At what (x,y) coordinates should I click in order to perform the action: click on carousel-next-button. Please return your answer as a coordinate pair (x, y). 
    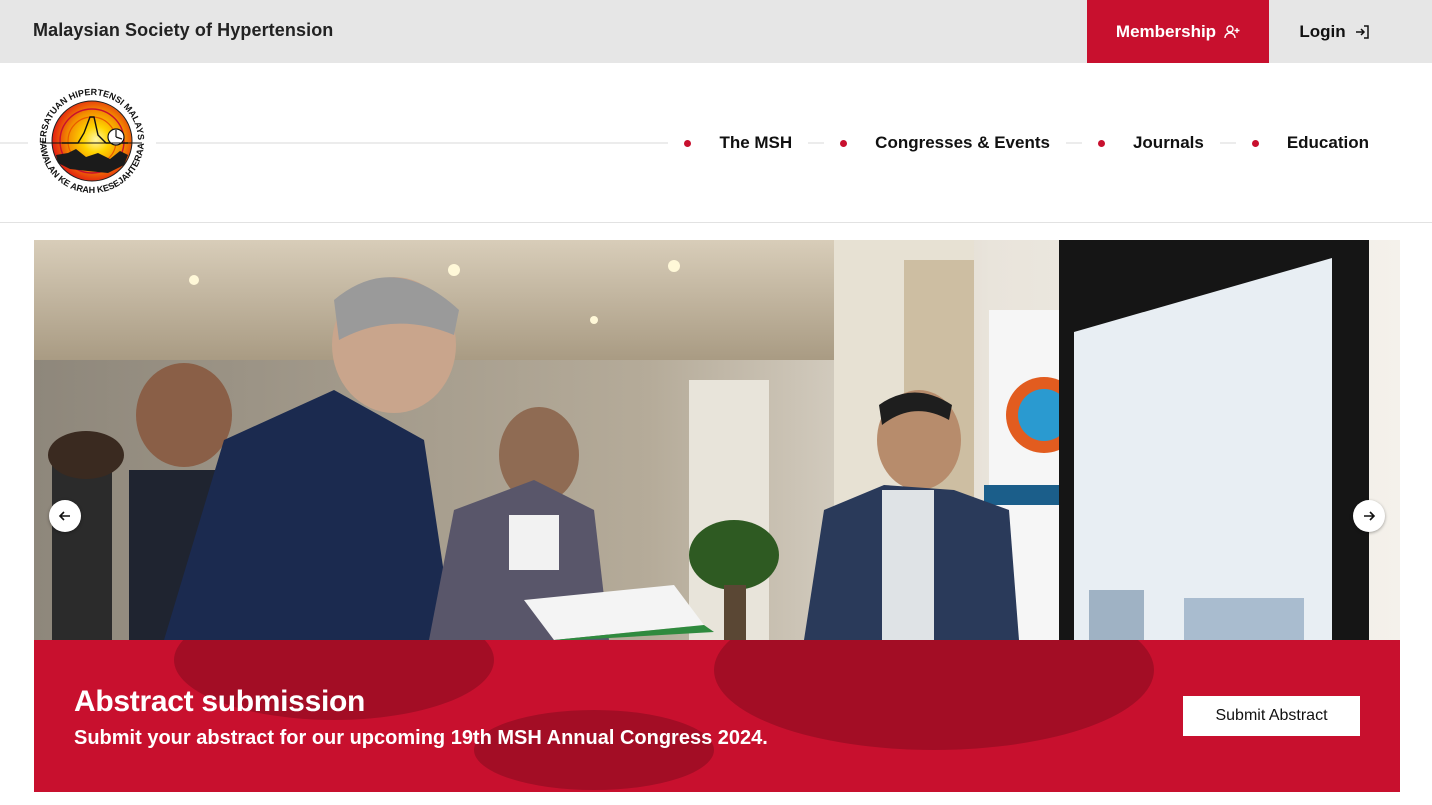
    Looking at the image, I should click on (1369, 516).